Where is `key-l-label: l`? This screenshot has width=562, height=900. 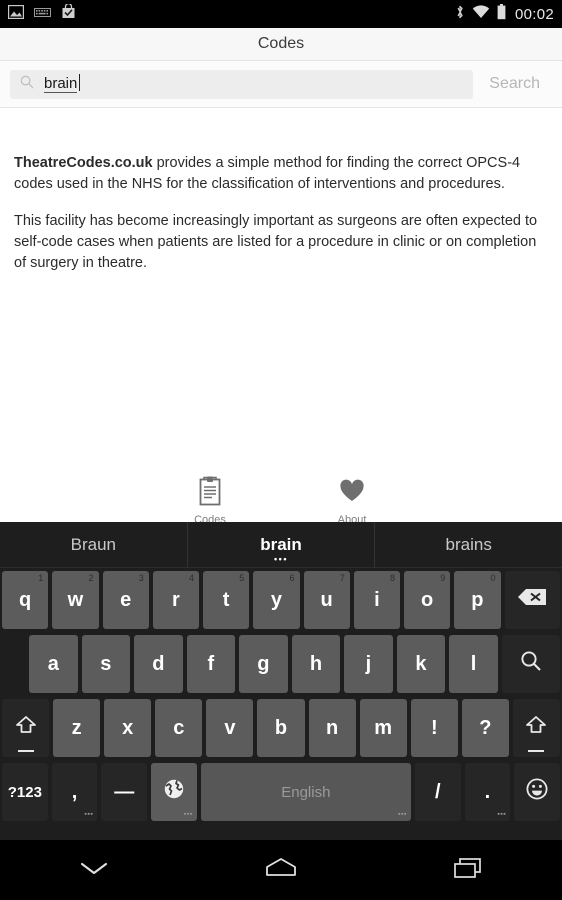
key-l-label: l is located at coordinates (473, 663).